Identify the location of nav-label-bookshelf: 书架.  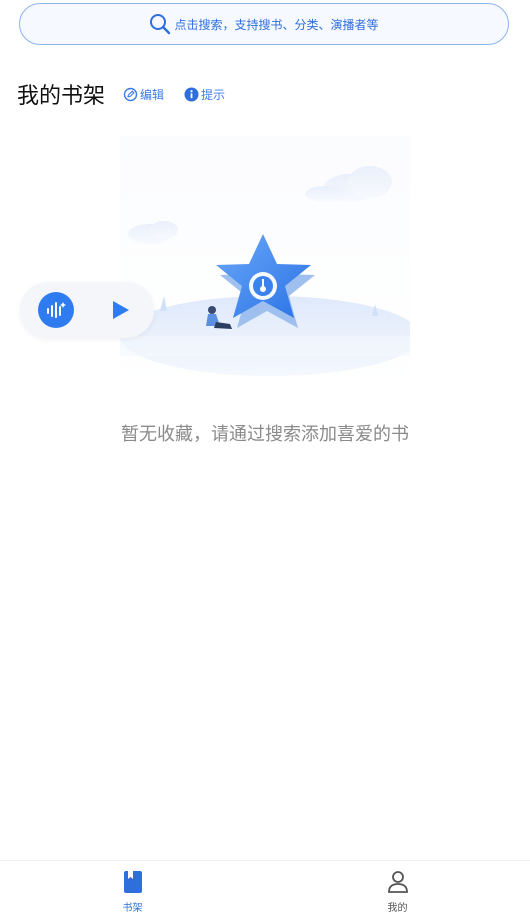
(132, 908).